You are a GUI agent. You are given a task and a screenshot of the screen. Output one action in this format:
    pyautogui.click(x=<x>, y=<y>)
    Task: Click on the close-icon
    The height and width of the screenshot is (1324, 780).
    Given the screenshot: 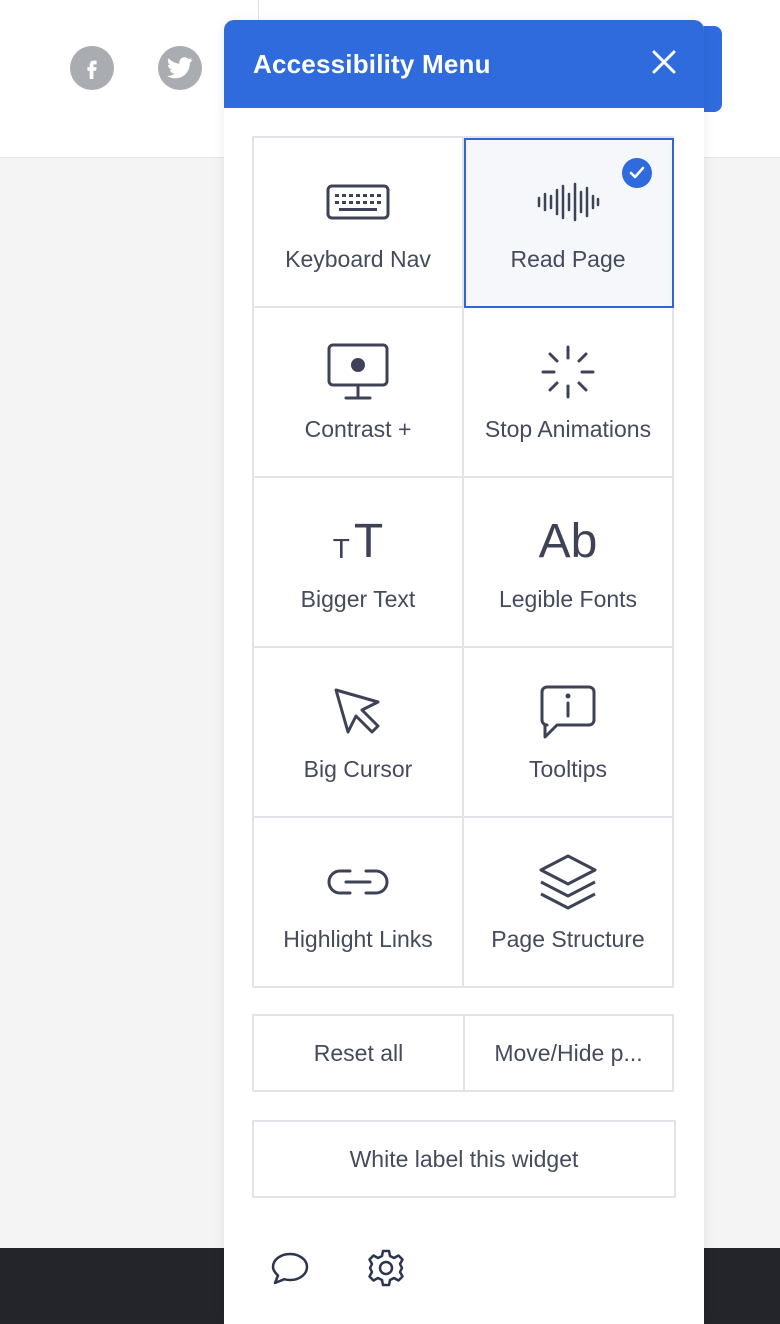 What is the action you would take?
    pyautogui.click(x=664, y=62)
    